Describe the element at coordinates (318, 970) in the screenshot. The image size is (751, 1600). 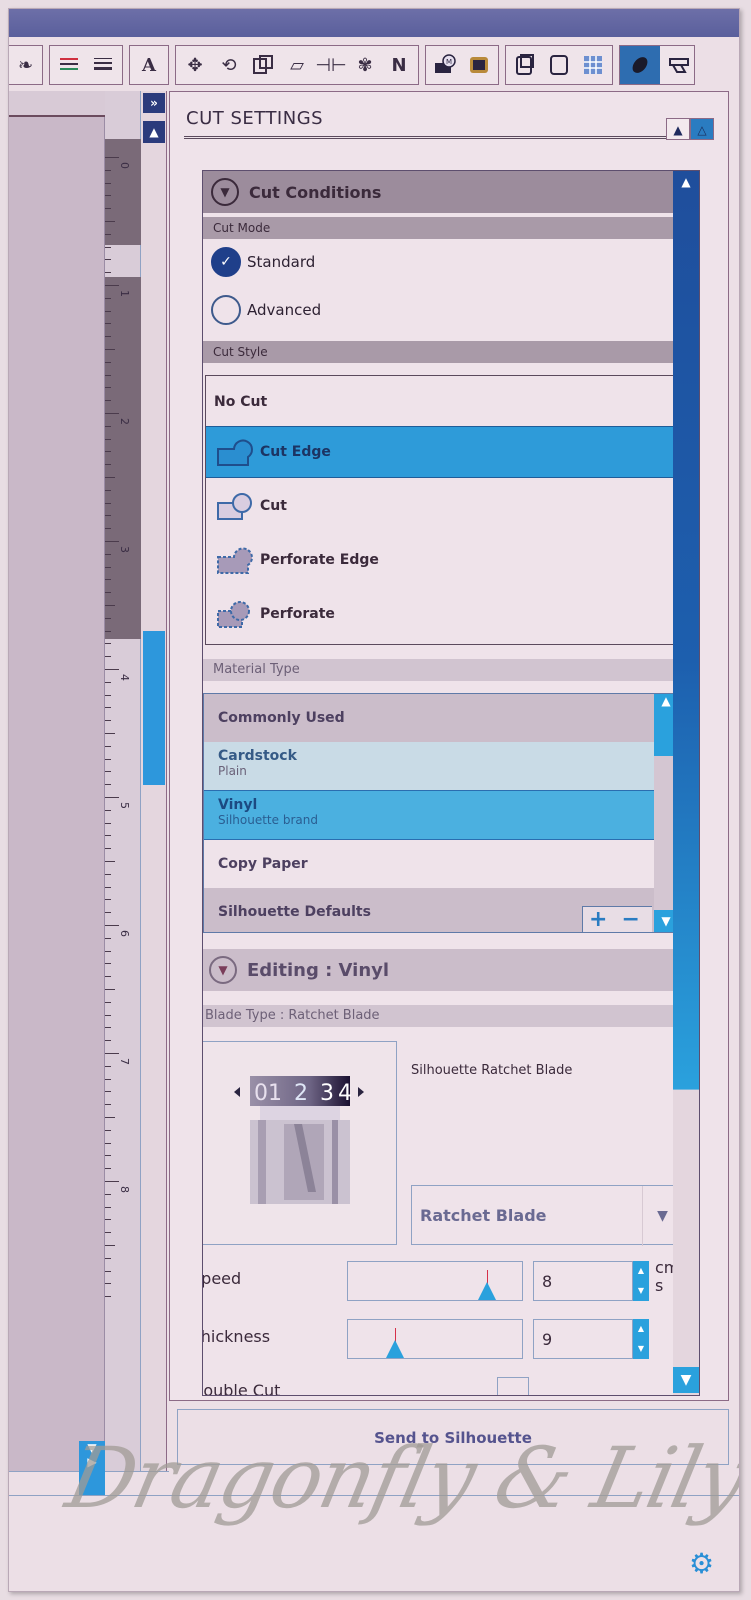
I see `editing-title: Editing : Vinyl` at that location.